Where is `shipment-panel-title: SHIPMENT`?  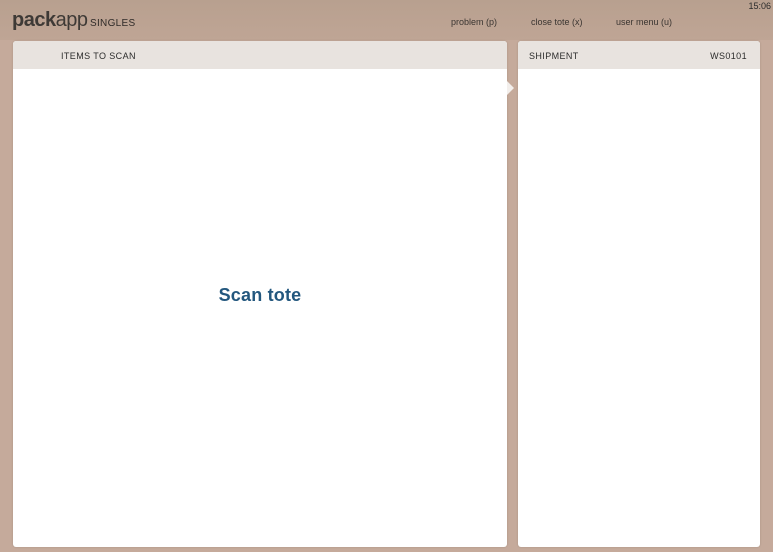
shipment-panel-title: SHIPMENT is located at coordinates (554, 56).